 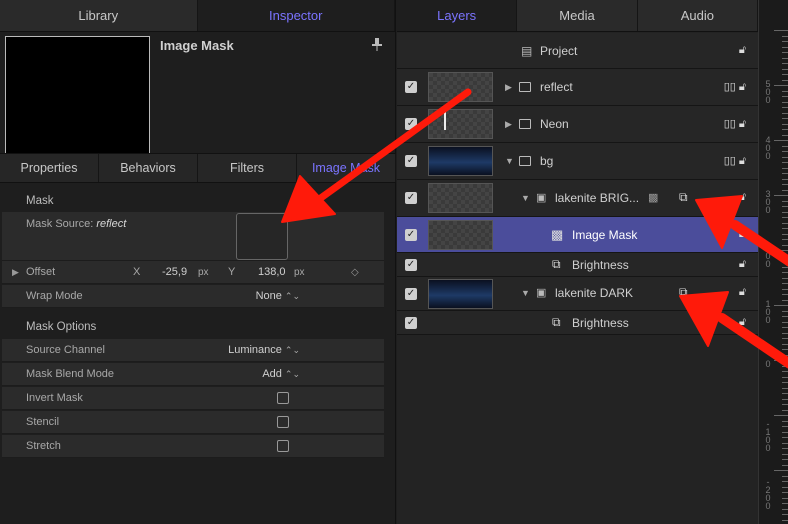 I want to click on mask-options-header: Mask Options, so click(x=61, y=327).